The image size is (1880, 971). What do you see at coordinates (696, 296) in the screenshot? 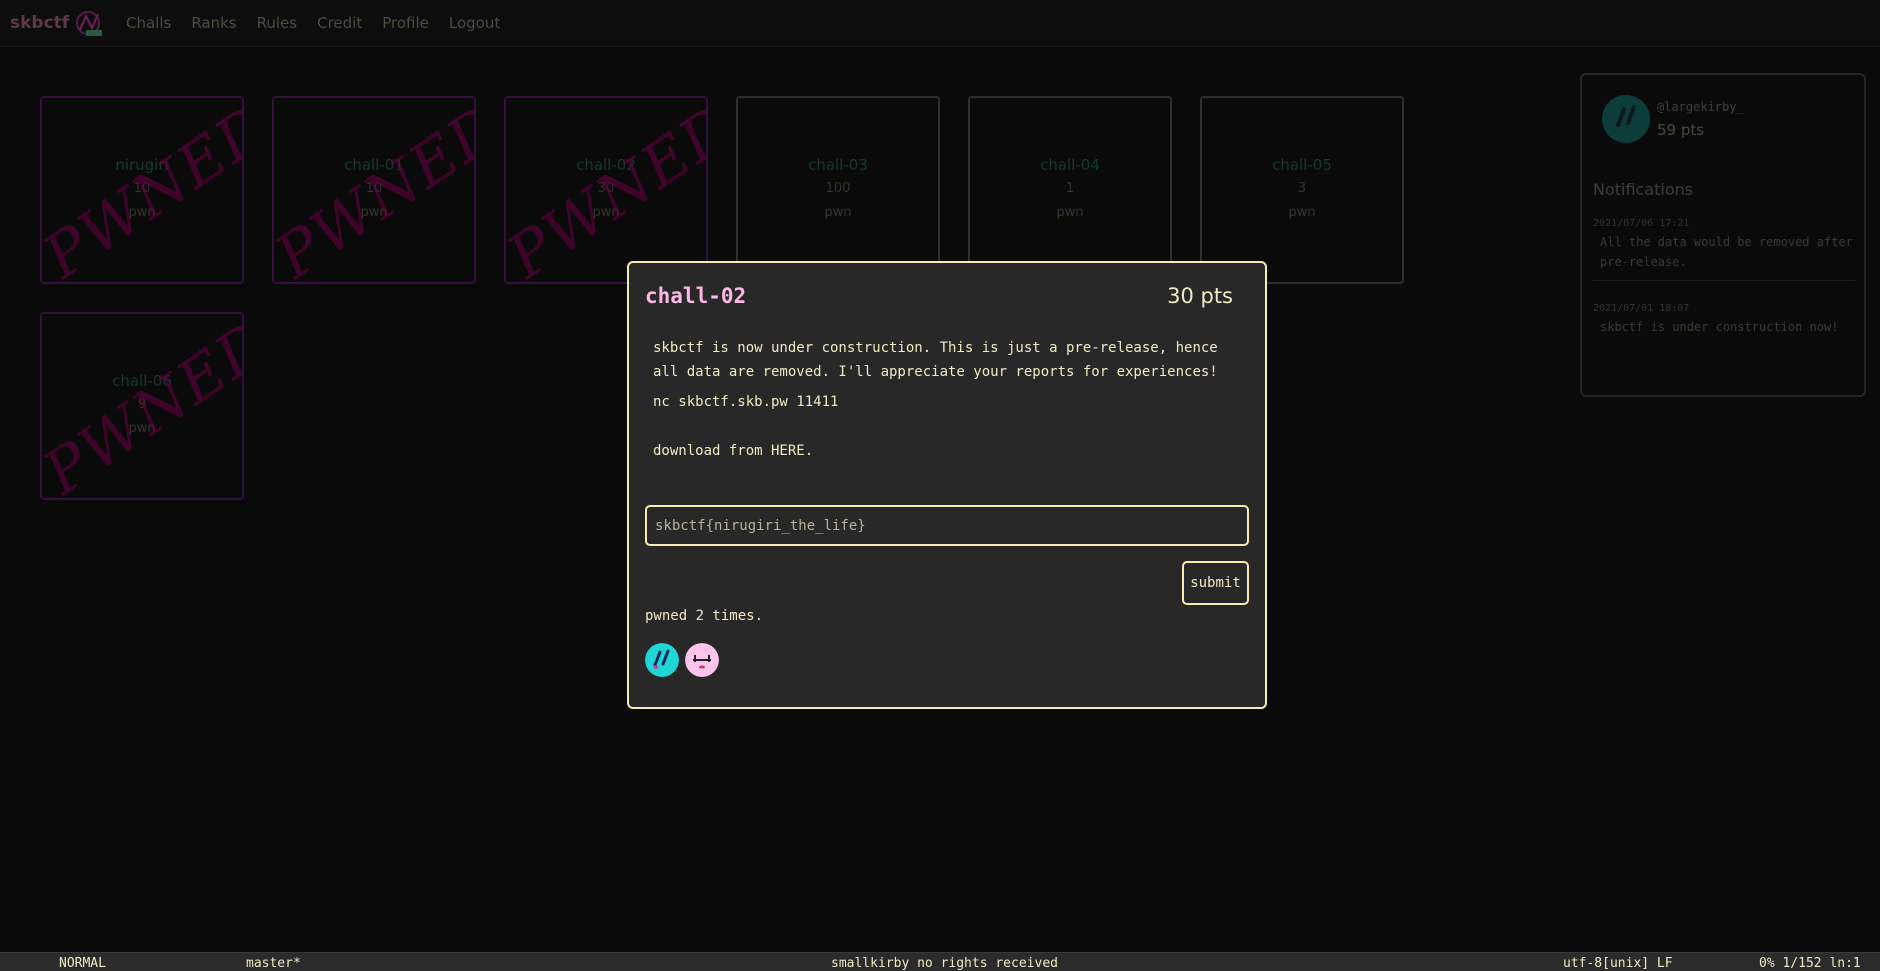
I see `modal-title: chall-02` at bounding box center [696, 296].